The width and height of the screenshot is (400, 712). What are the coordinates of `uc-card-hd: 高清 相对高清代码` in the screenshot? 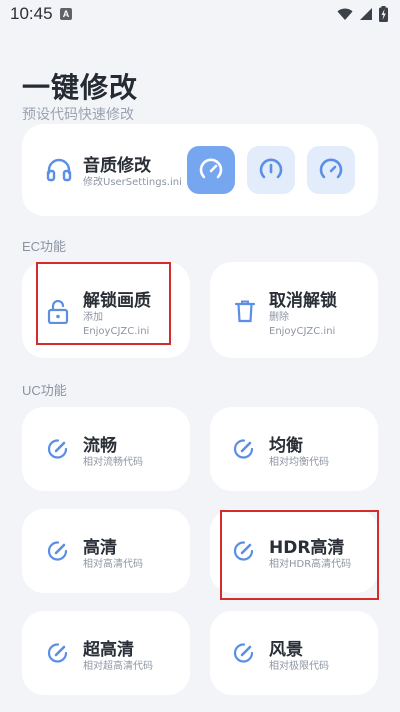 It's located at (106, 551).